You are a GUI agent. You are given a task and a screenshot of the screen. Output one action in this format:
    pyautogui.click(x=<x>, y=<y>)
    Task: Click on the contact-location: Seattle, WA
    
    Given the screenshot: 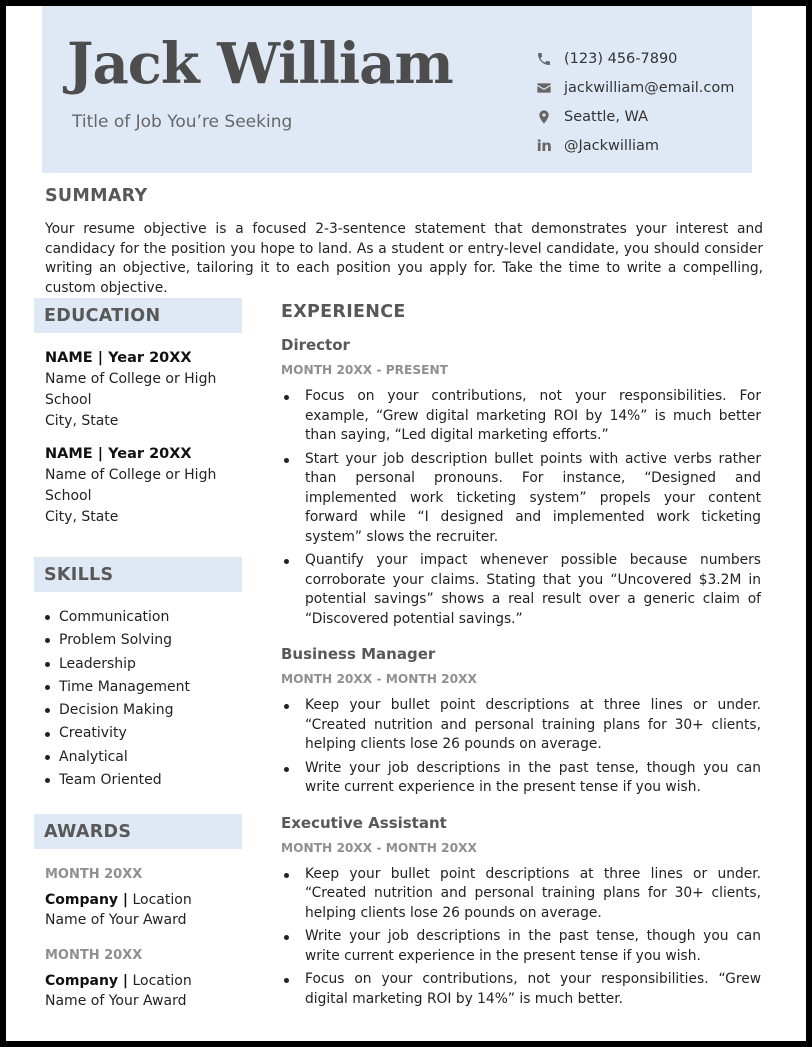 What is the action you would take?
    pyautogui.click(x=635, y=116)
    